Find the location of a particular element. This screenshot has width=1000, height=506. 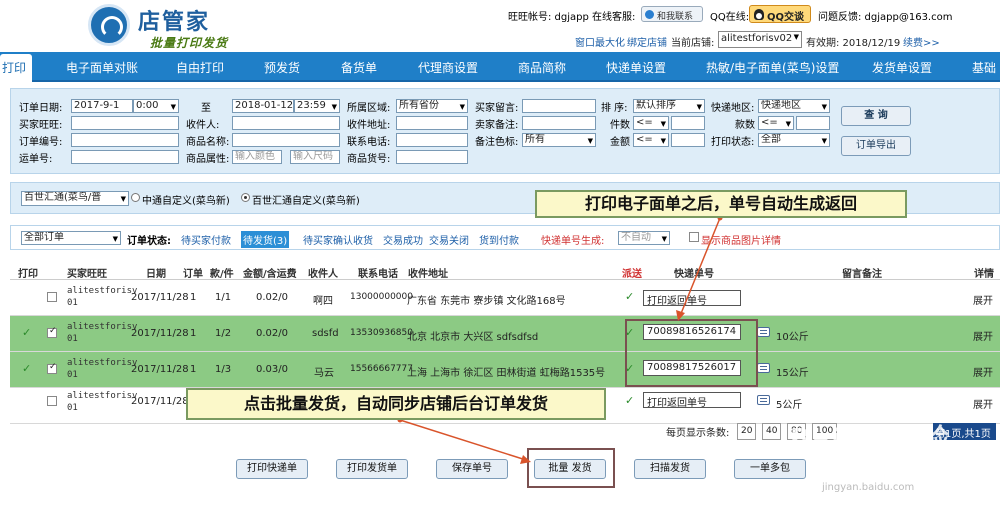

callout-batch-ship: 点击批量发货，自动同步店铺后台订单发货 is located at coordinates (396, 404).